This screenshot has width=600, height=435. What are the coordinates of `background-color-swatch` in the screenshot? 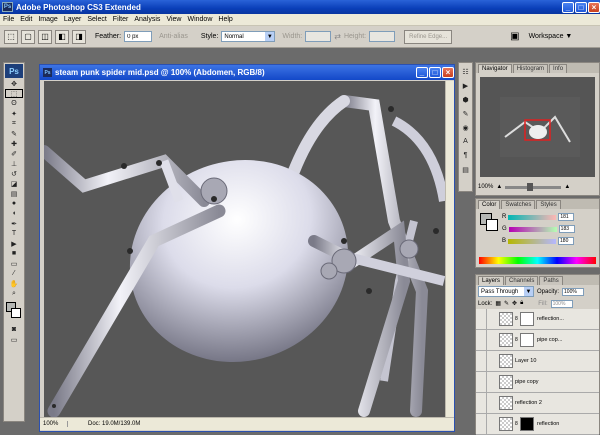 It's located at (16, 313).